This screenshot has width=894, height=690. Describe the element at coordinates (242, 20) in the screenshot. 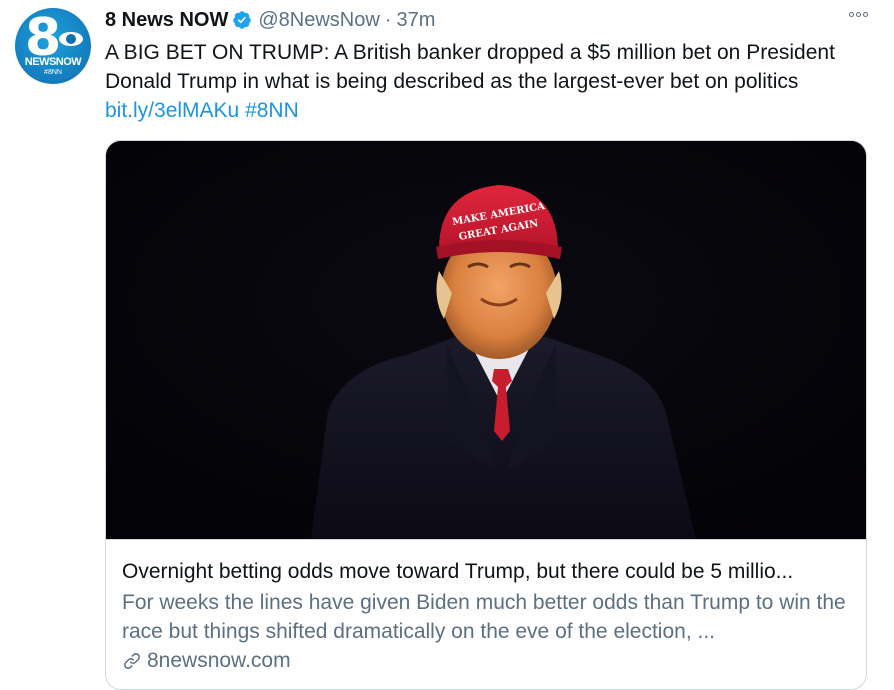

I see `verified-badge-icon` at that location.